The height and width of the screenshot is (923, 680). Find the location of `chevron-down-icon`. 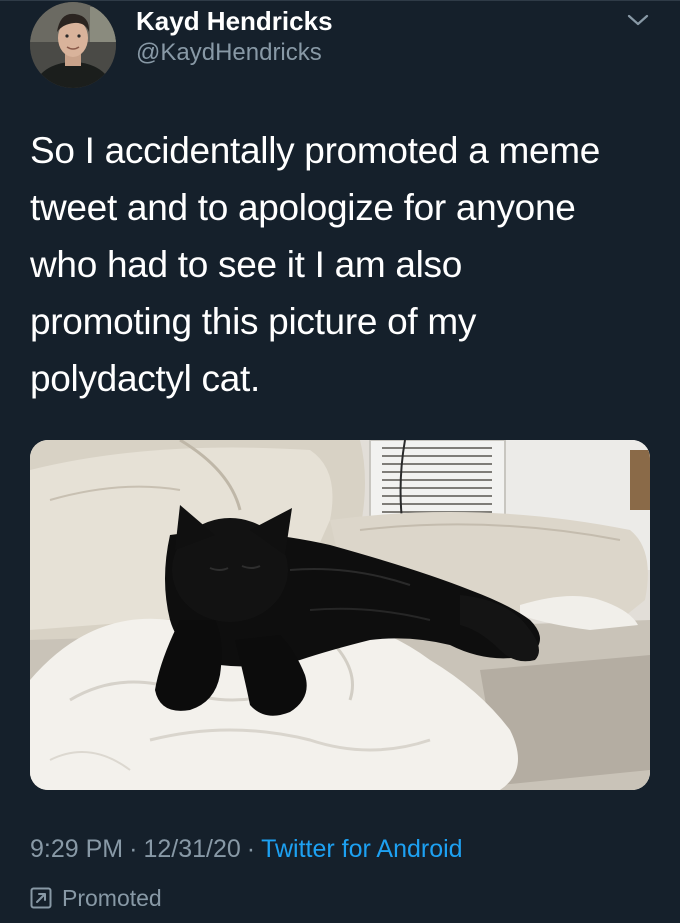

chevron-down-icon is located at coordinates (638, 20).